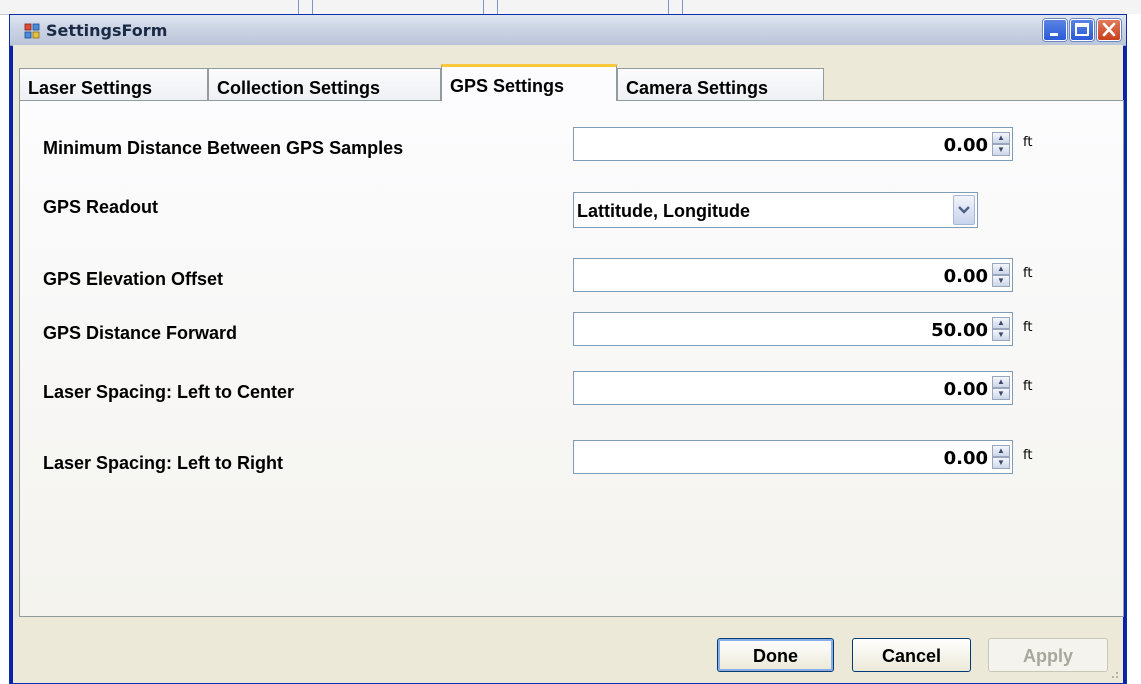 Image resolution: width=1141 pixels, height=684 pixels. What do you see at coordinates (1028, 455) in the screenshot?
I see `left-to-right-unit: ft` at bounding box center [1028, 455].